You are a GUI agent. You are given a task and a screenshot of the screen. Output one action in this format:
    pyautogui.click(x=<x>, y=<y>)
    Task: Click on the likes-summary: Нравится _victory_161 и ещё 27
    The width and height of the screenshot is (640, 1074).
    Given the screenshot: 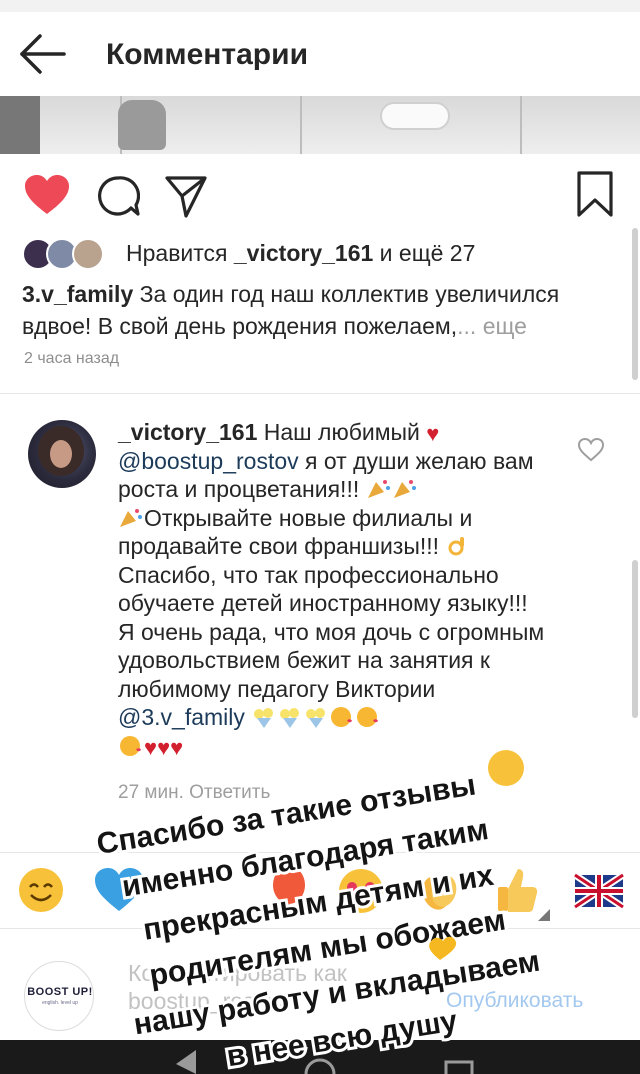 What is the action you would take?
    pyautogui.click(x=300, y=253)
    